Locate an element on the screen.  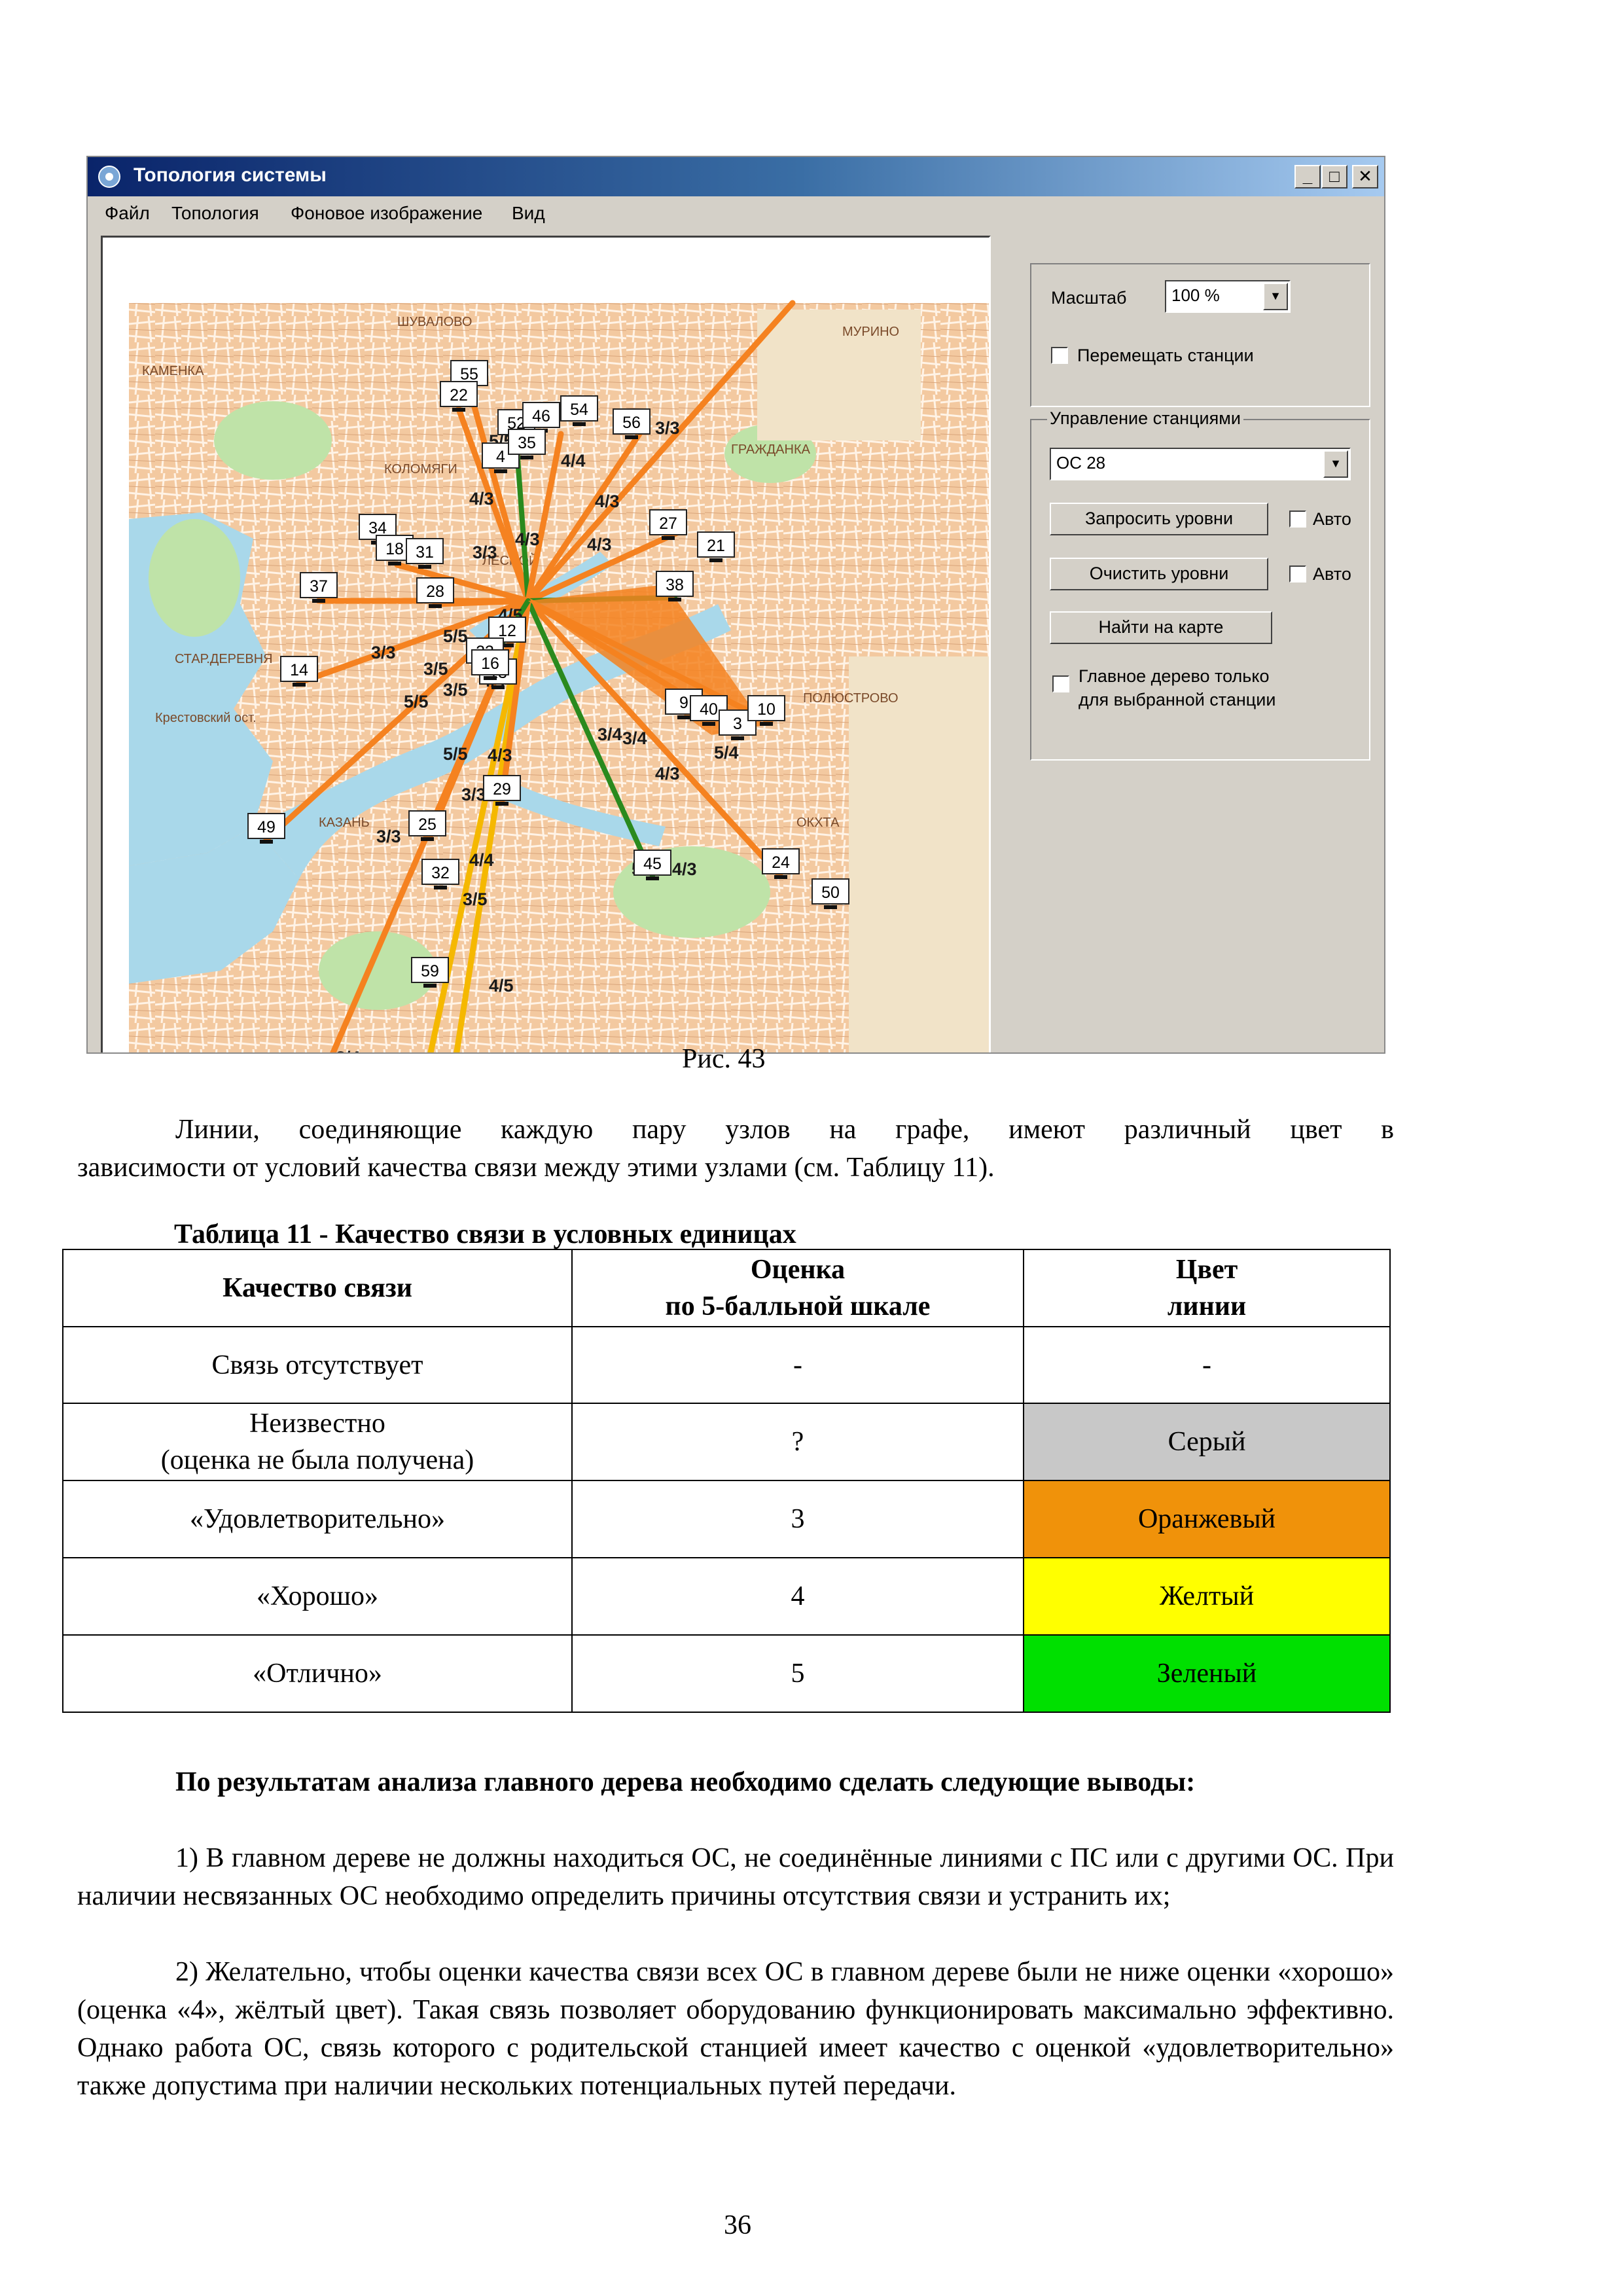
figure-caption: Рис. 43 is located at coordinates (724, 1059).